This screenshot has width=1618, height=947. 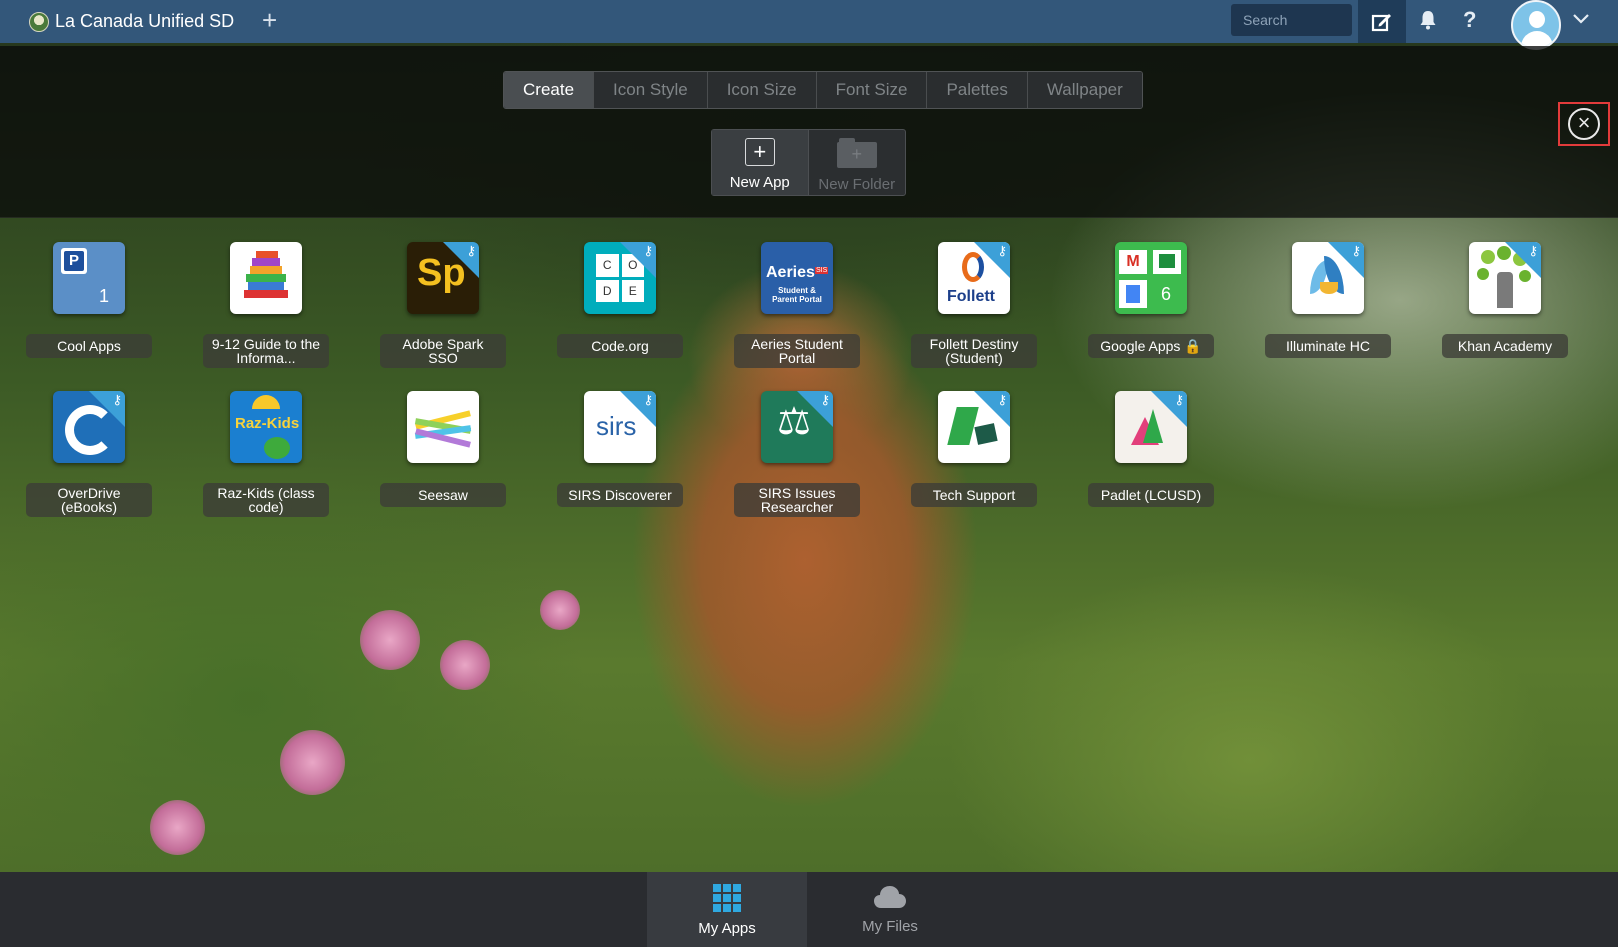 What do you see at coordinates (39, 22) in the screenshot?
I see `district-logo-icon` at bounding box center [39, 22].